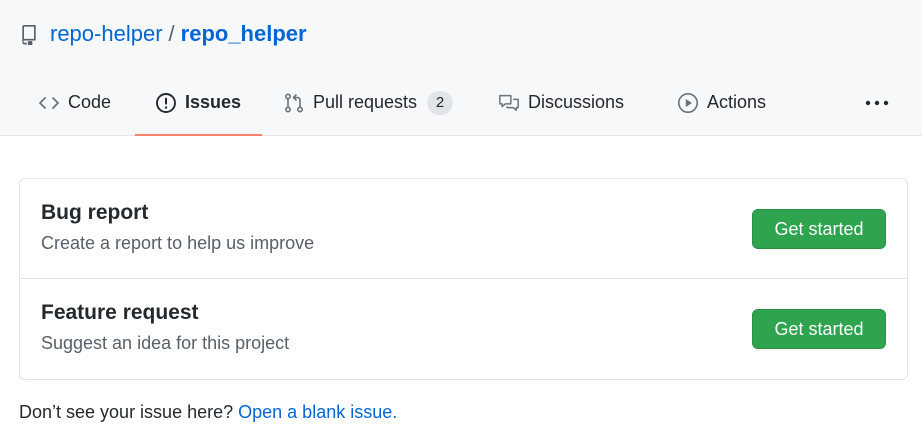 The width and height of the screenshot is (922, 433). What do you see at coordinates (166, 103) in the screenshot?
I see `issue-opened-icon` at bounding box center [166, 103].